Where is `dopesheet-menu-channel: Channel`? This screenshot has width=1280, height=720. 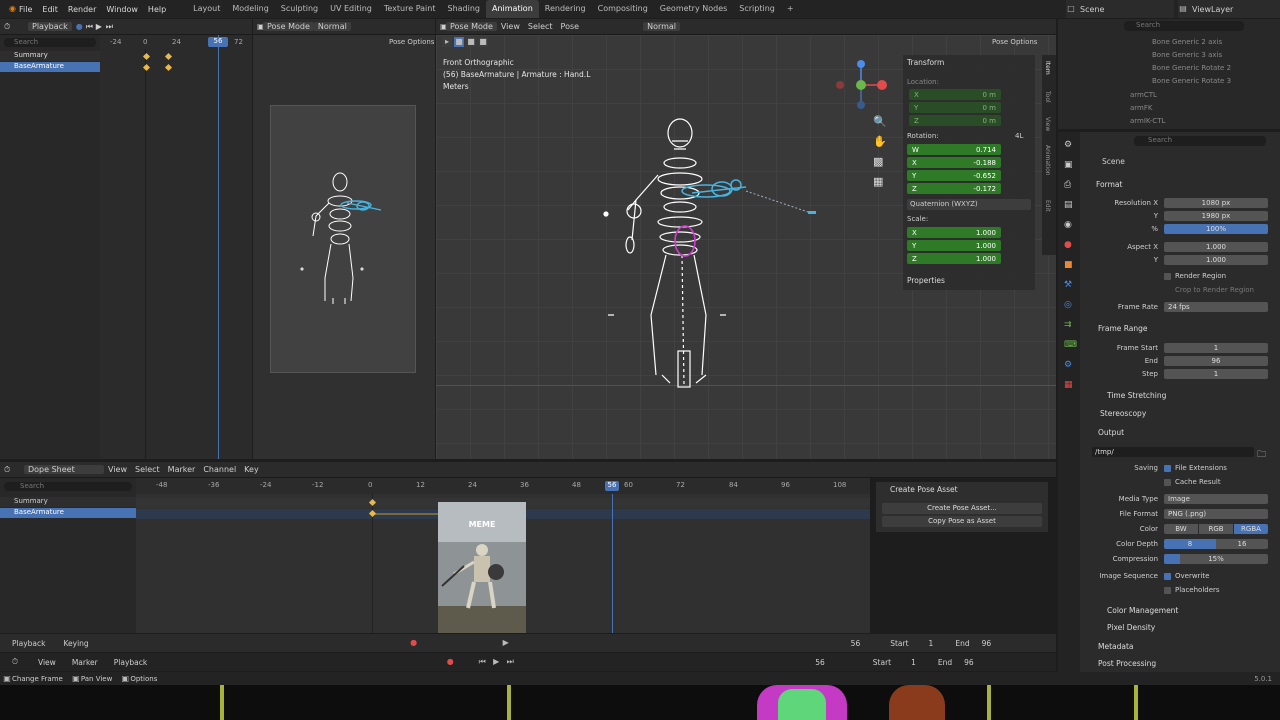 dopesheet-menu-channel: Channel is located at coordinates (219, 469).